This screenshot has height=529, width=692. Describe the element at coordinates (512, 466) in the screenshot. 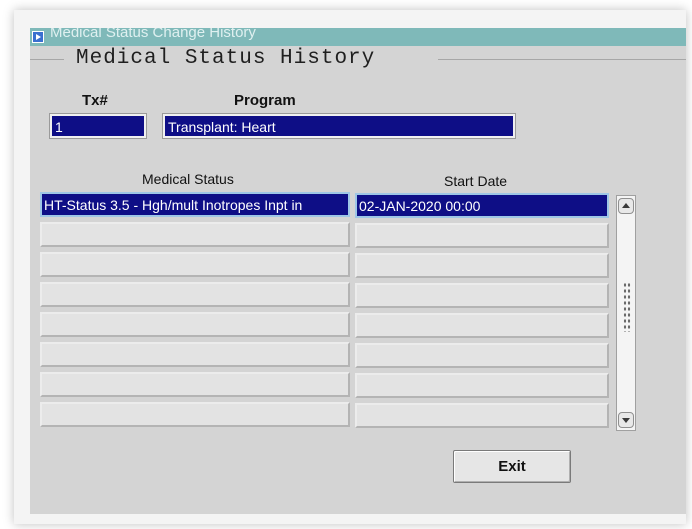

I see `exit-button: Exit` at that location.